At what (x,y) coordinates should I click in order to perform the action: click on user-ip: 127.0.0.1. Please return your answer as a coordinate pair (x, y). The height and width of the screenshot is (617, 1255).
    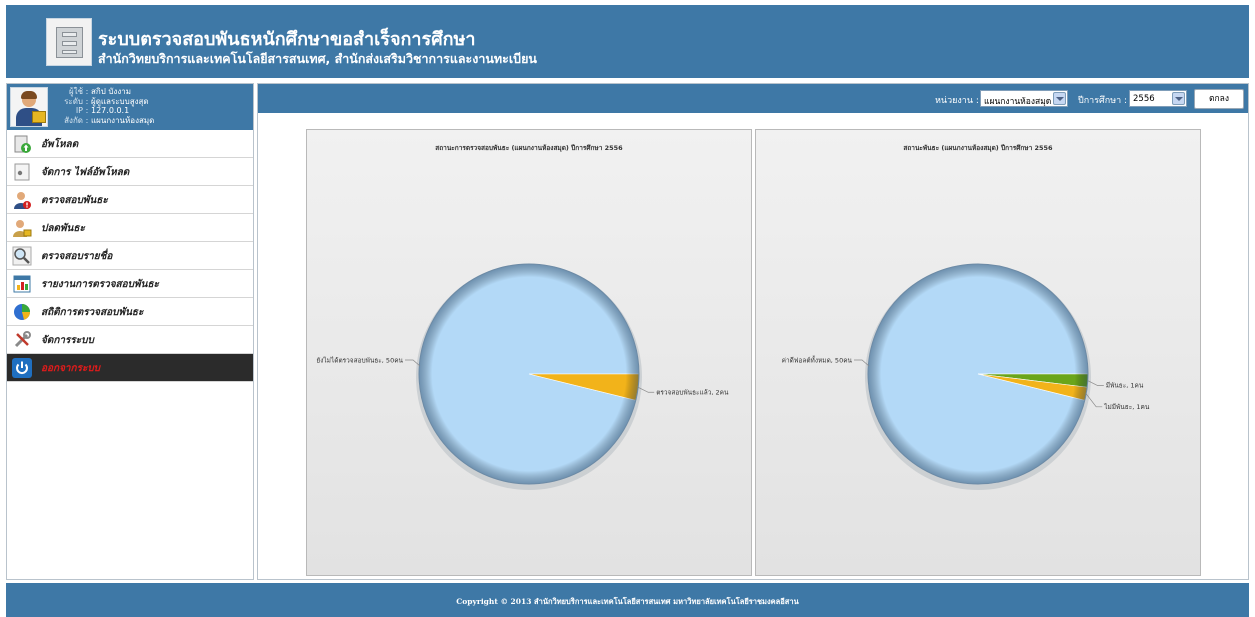
    Looking at the image, I should click on (110, 110).